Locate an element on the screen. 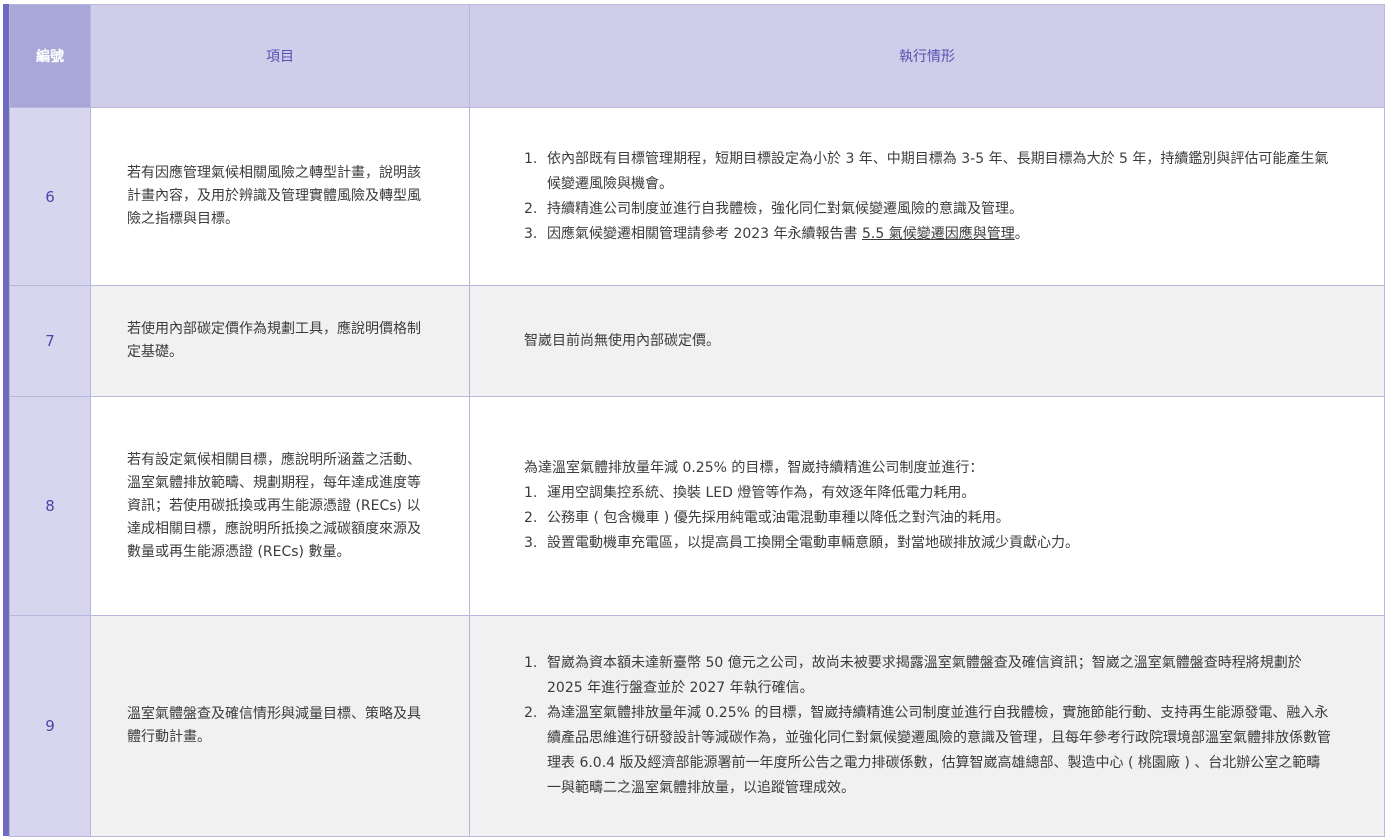 The image size is (1388, 840). table-header-row: 編號 項目 執行情形 is located at coordinates (697, 56).